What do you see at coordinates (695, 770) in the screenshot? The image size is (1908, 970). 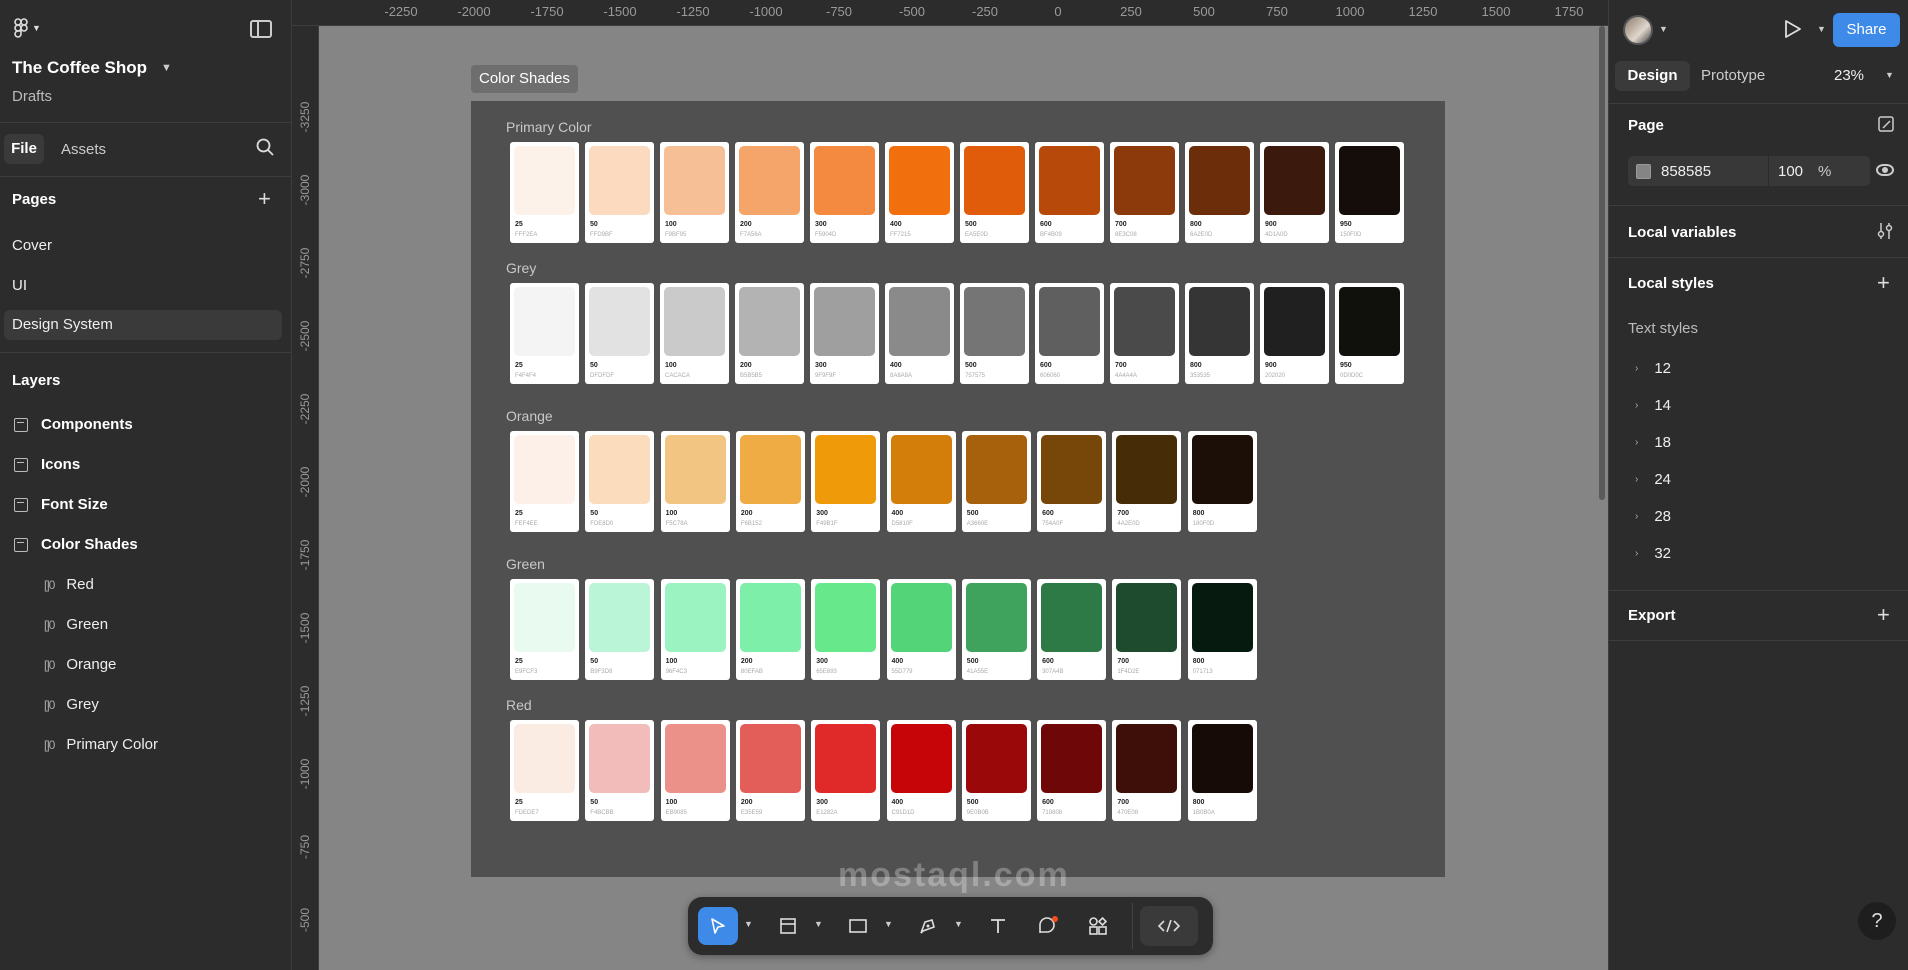 I see `color-card: 100 EB9085` at bounding box center [695, 770].